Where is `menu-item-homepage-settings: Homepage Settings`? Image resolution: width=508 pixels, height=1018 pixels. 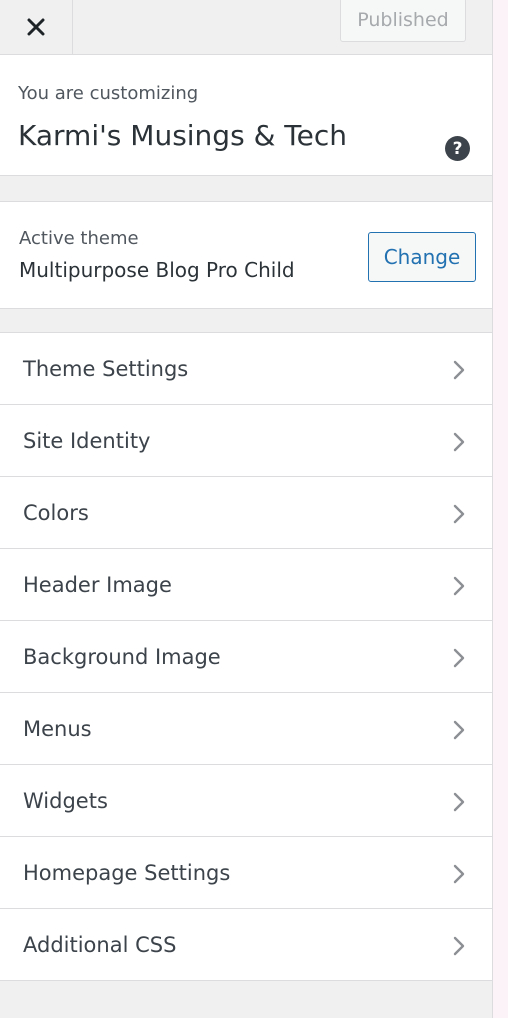
menu-item-homepage-settings: Homepage Settings is located at coordinates (246, 873).